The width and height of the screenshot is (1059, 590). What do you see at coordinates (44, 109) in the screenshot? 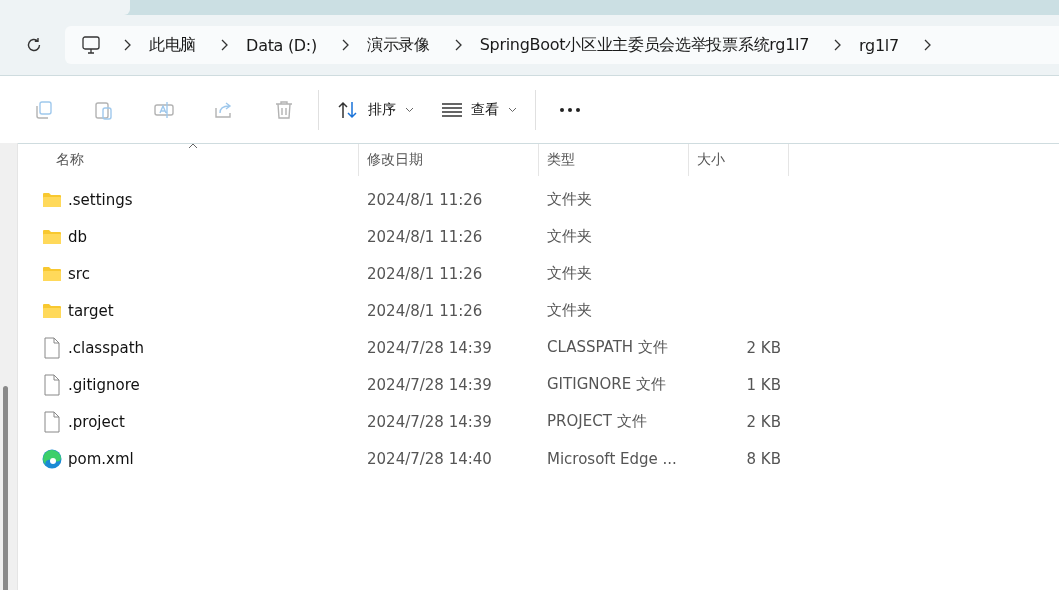
I see `copy-icon` at bounding box center [44, 109].